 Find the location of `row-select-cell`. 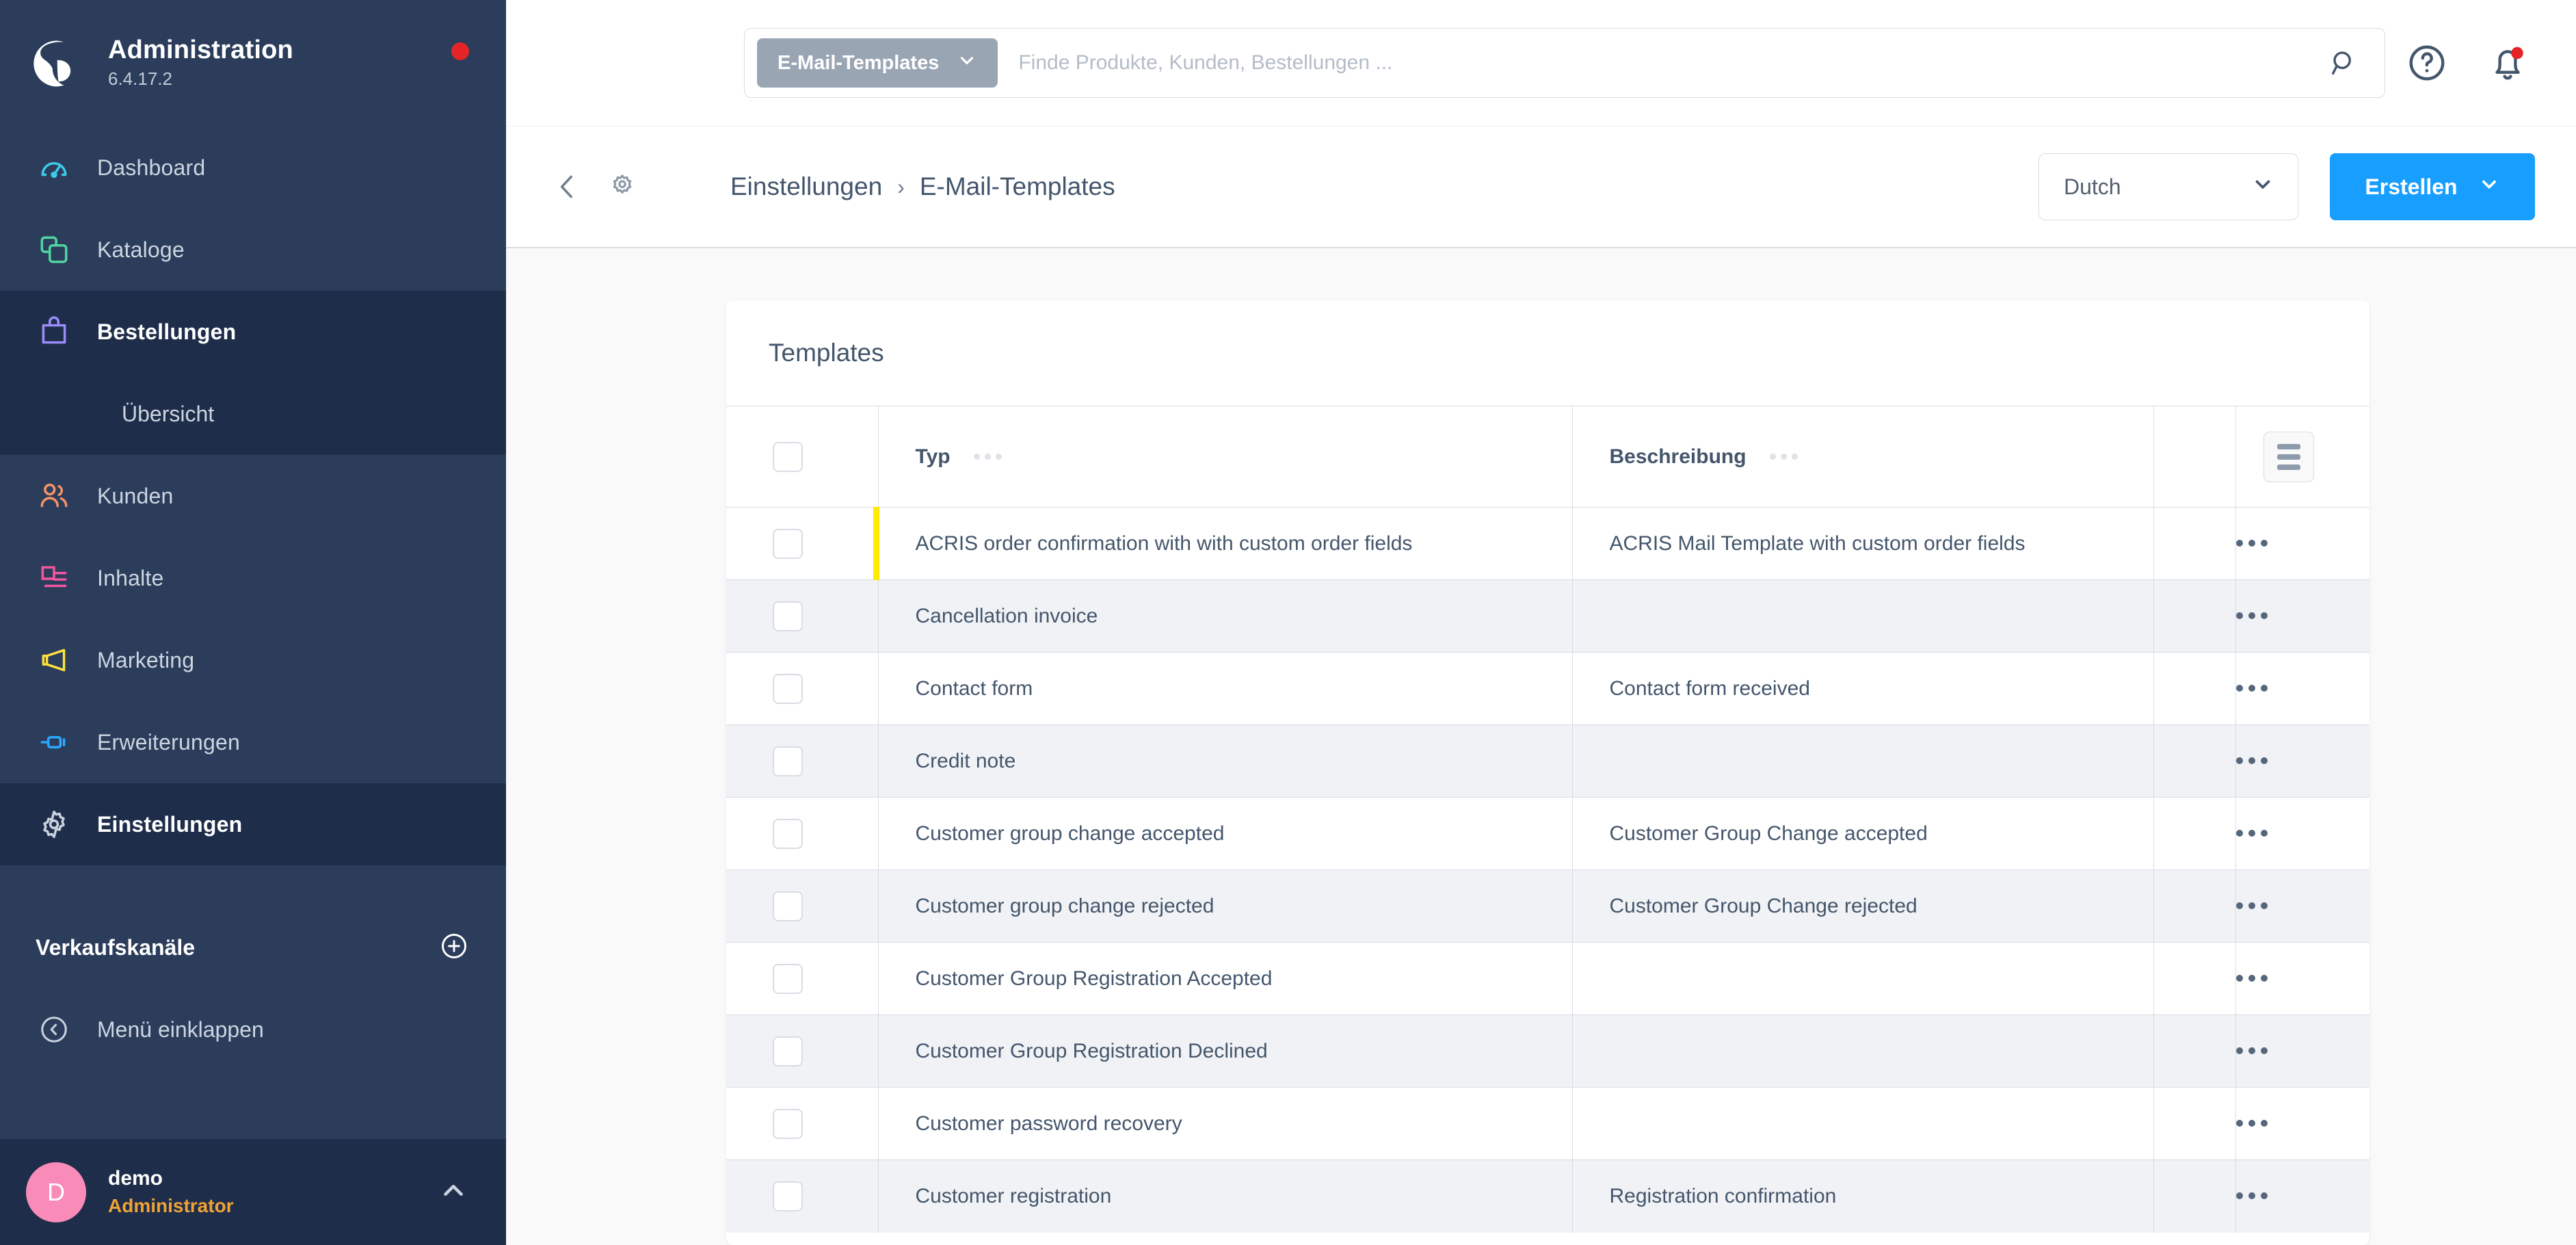

row-select-cell is located at coordinates (802, 761).